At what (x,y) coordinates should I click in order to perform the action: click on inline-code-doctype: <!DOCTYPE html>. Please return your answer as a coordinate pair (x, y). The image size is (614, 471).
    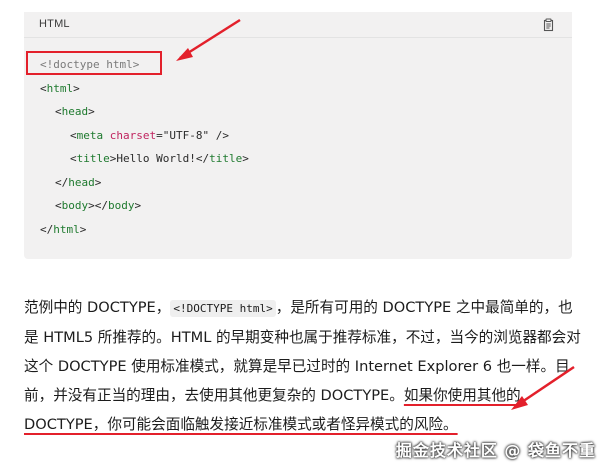
    Looking at the image, I should click on (223, 308).